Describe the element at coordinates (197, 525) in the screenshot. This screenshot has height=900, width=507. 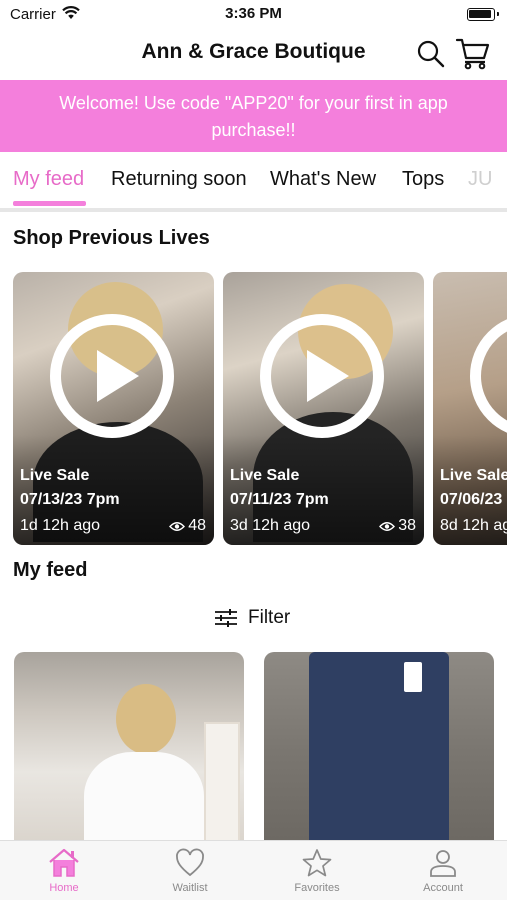
I see `view-count: 48` at that location.